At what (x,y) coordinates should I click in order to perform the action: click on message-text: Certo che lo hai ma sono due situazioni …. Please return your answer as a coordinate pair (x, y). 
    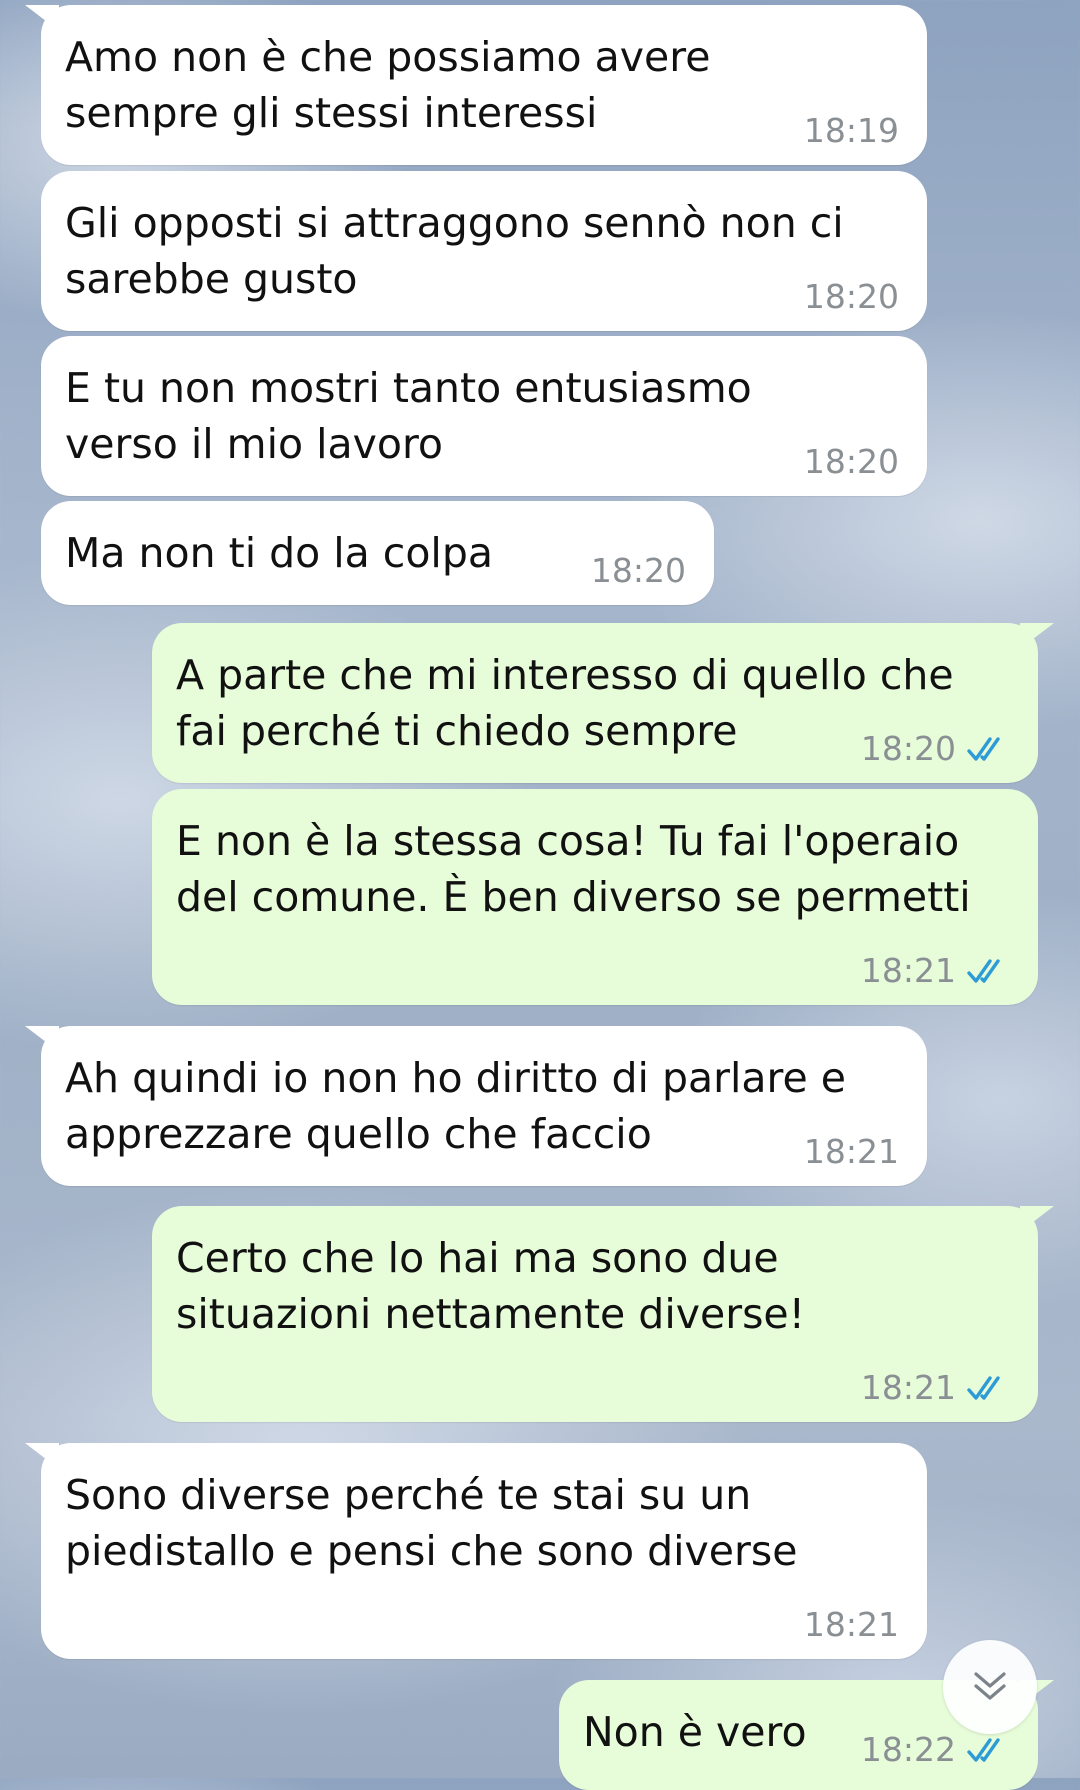
    Looking at the image, I should click on (491, 1286).